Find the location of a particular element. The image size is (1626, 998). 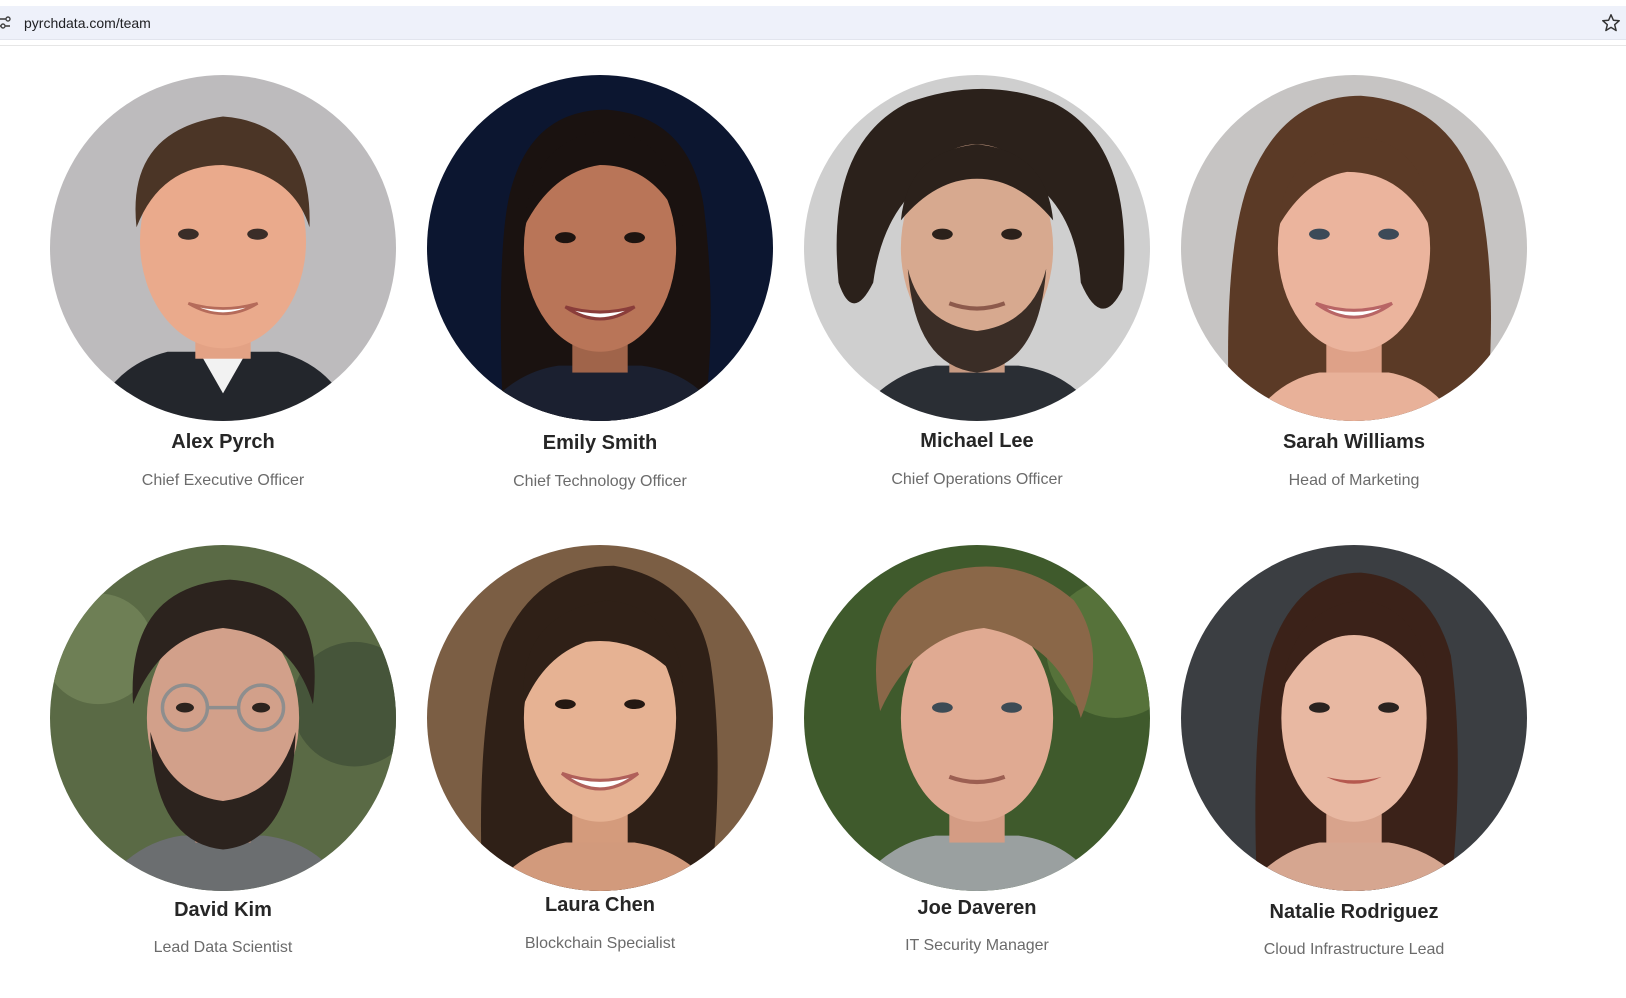

header-divider is located at coordinates (813, 45).